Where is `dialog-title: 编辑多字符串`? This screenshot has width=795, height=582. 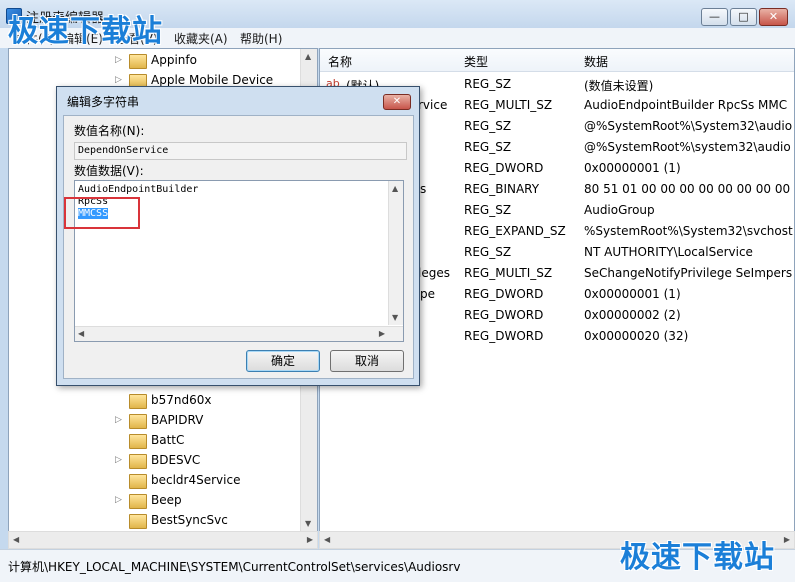
dialog-title: 编辑多字符串 is located at coordinates (103, 102).